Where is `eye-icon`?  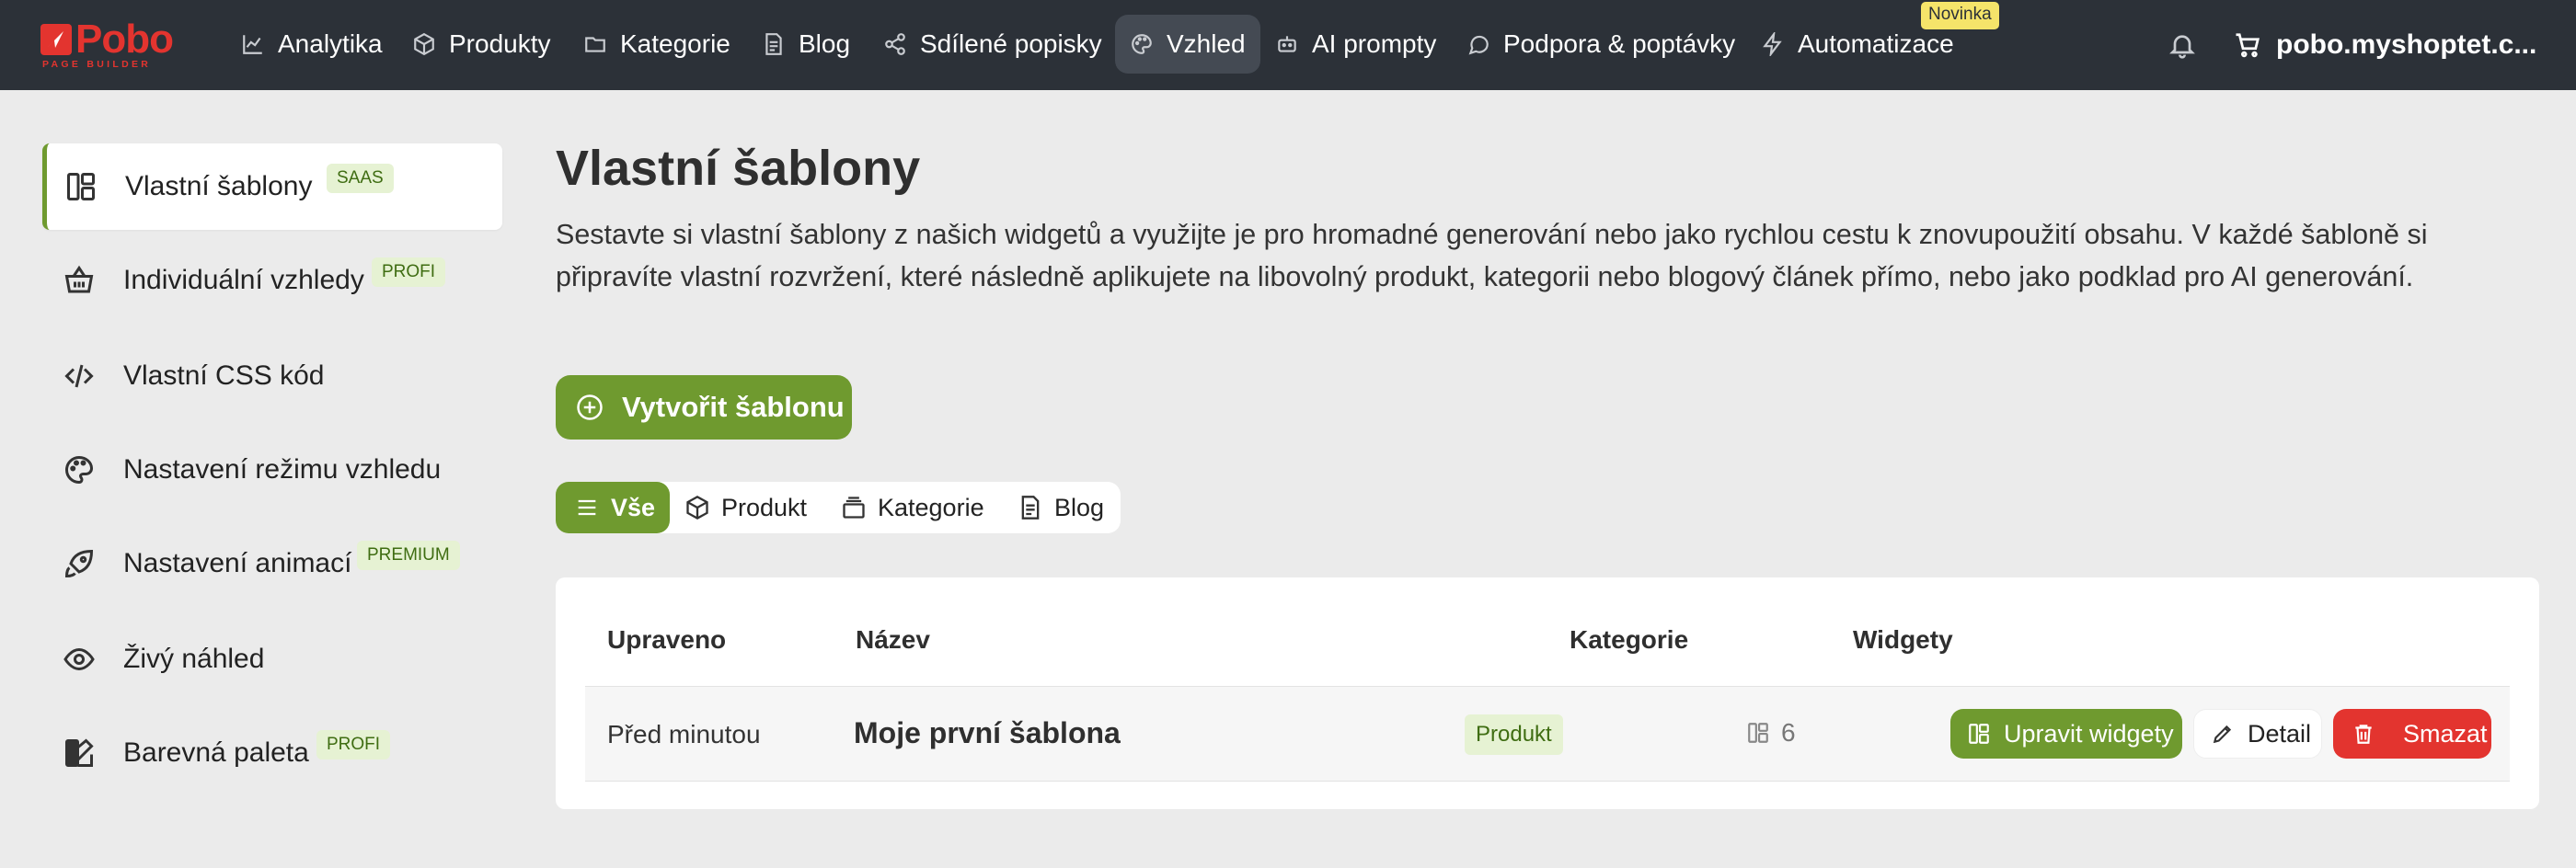 eye-icon is located at coordinates (79, 659).